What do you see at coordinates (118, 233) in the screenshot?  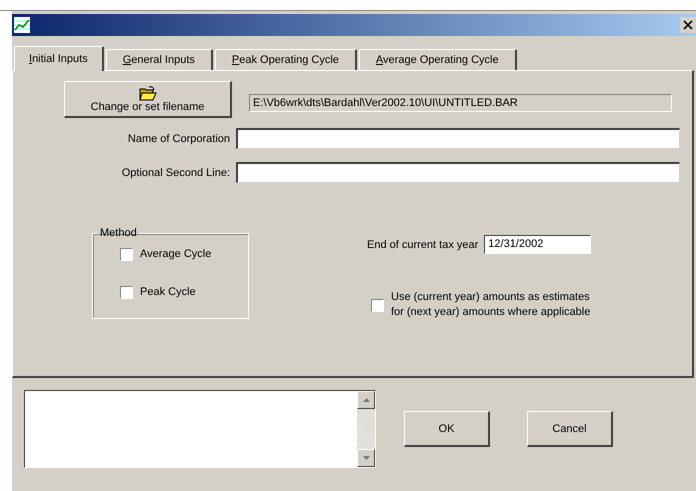 I see `group-title: Method` at bounding box center [118, 233].